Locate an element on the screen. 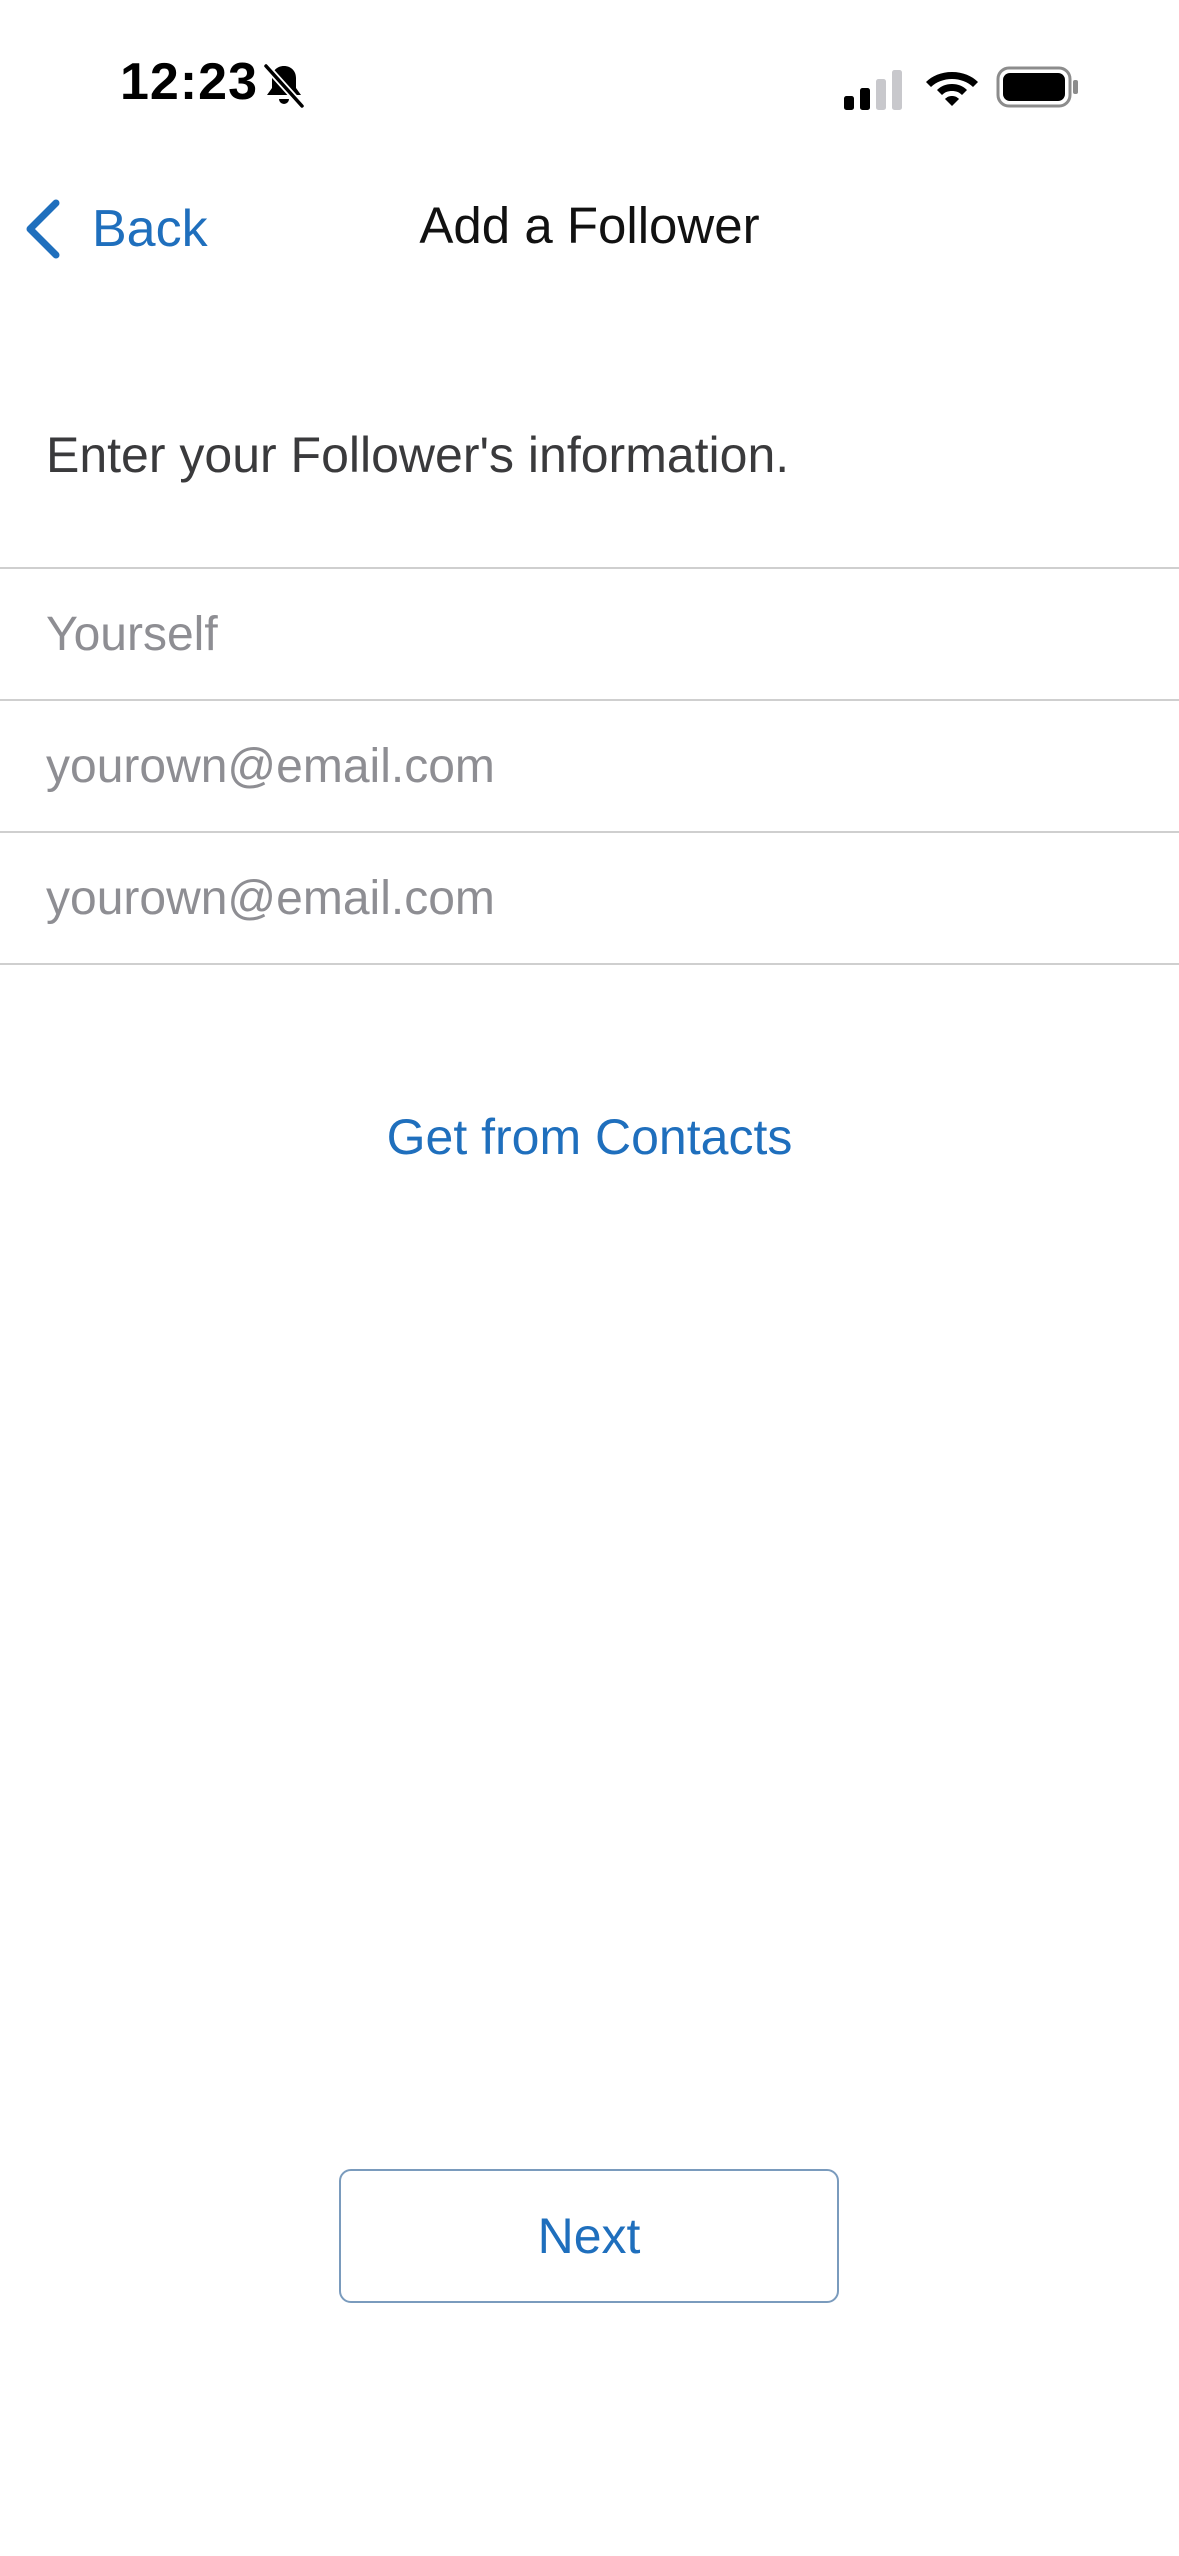  navigation-bar: Back Add a Follower is located at coordinates (589, 227).